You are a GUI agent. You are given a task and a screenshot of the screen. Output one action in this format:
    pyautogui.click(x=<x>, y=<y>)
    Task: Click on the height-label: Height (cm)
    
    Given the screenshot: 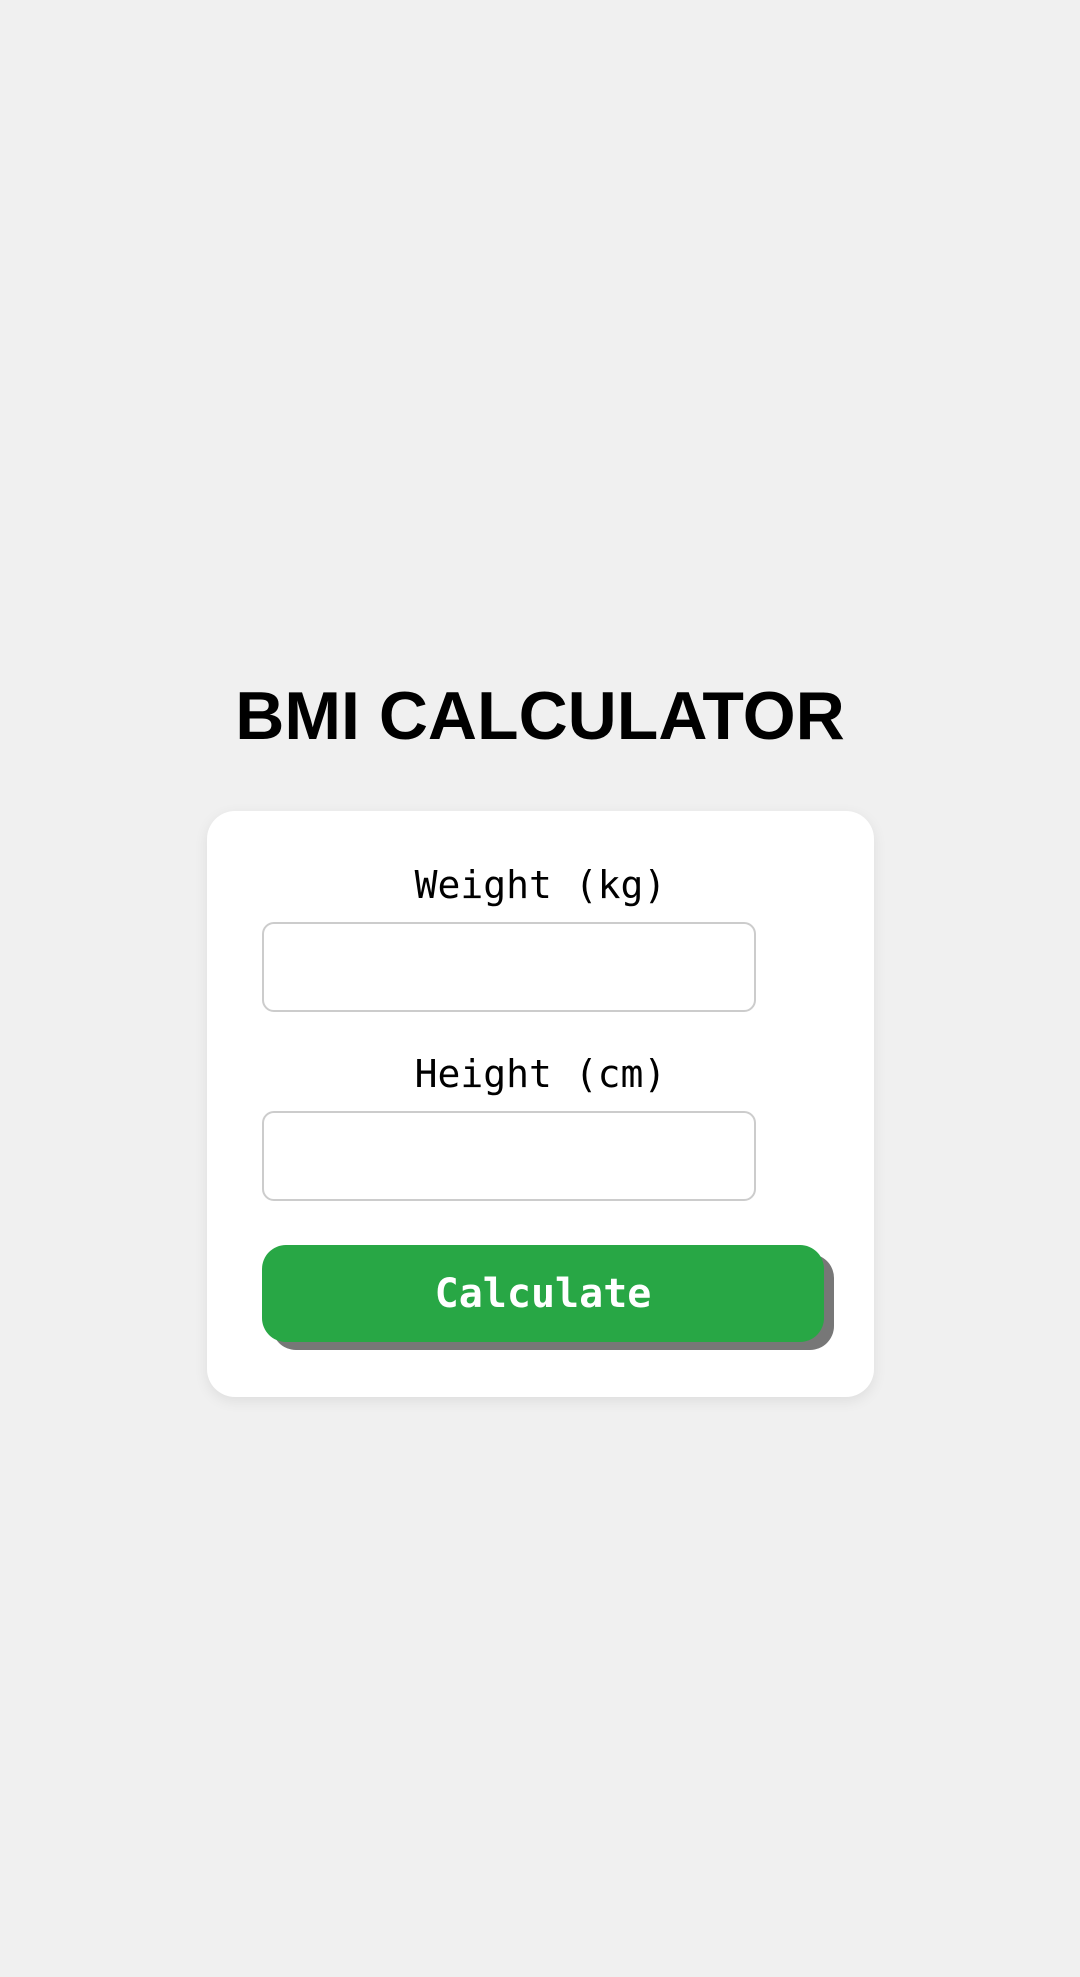 What is the action you would take?
    pyautogui.click(x=540, y=1074)
    